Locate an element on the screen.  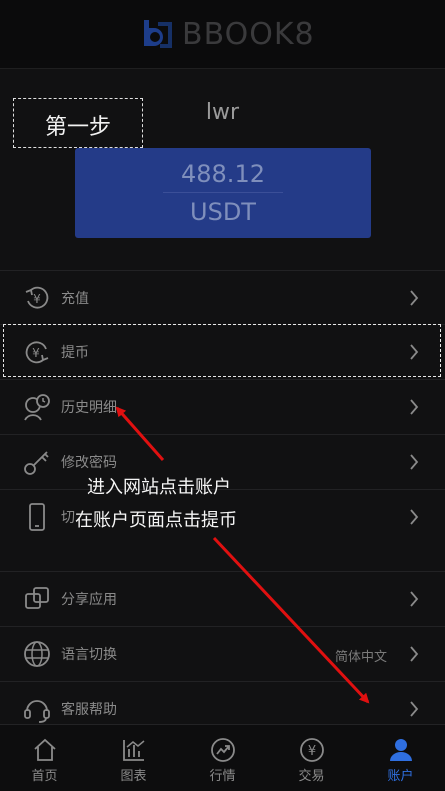
tab-home: 首页 is located at coordinates (44, 758).